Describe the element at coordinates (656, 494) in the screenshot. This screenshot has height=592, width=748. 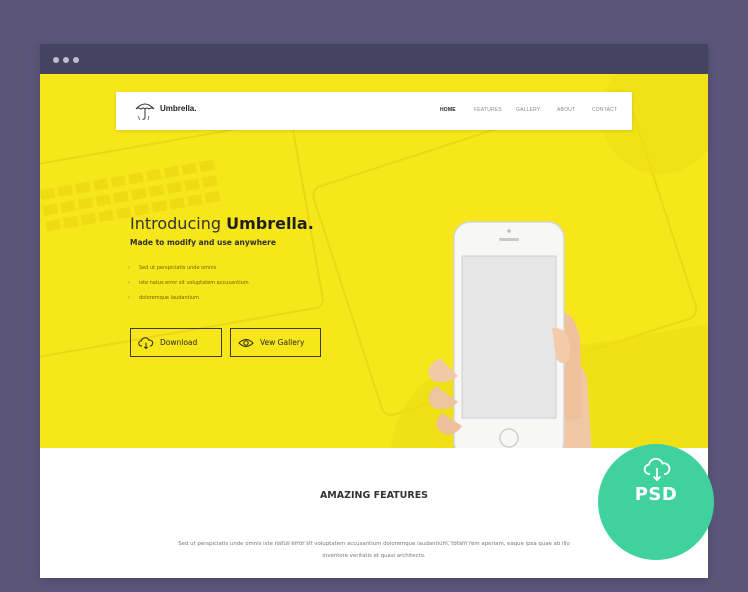
I see `psd-label: PSD` at that location.